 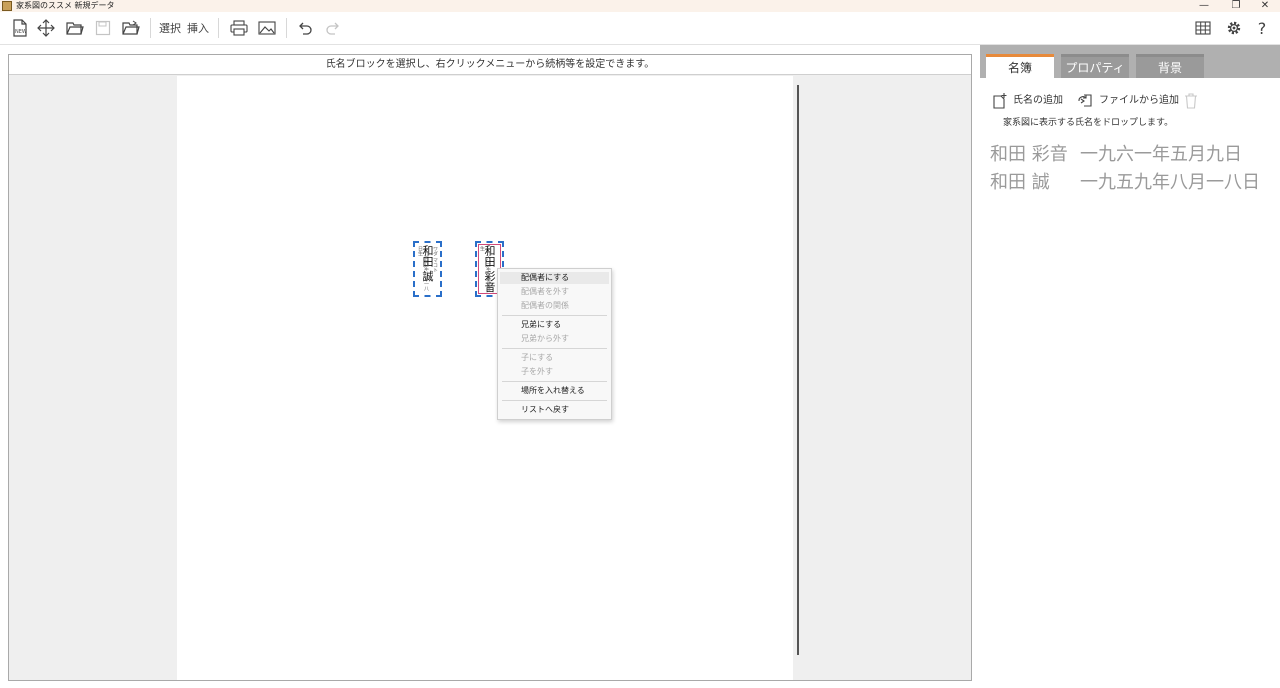 I want to click on save-as-button, so click(x=131, y=28).